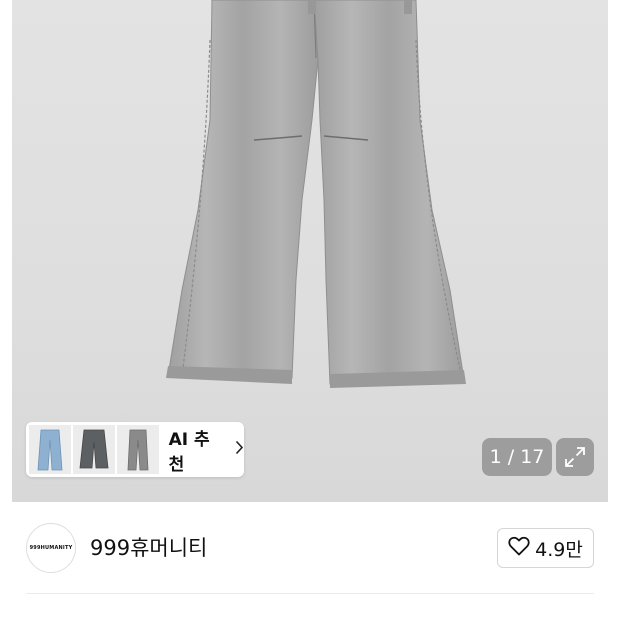 This screenshot has height=620, width=620. I want to click on heart-outline-icon, so click(519, 548).